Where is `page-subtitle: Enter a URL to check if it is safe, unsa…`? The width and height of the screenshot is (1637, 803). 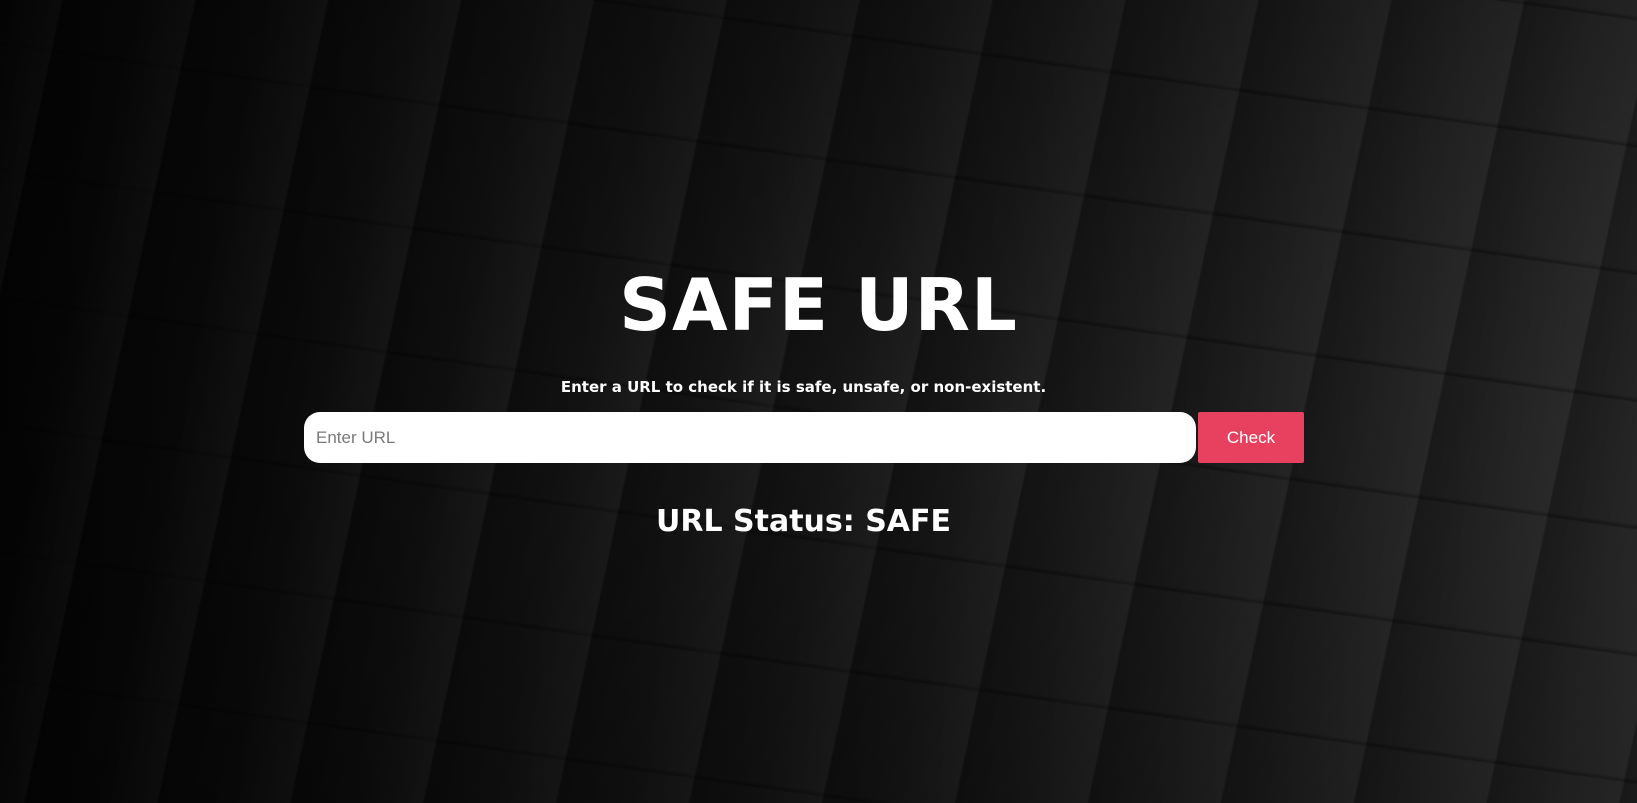
page-subtitle: Enter a URL to check if it is safe, unsa… is located at coordinates (803, 387).